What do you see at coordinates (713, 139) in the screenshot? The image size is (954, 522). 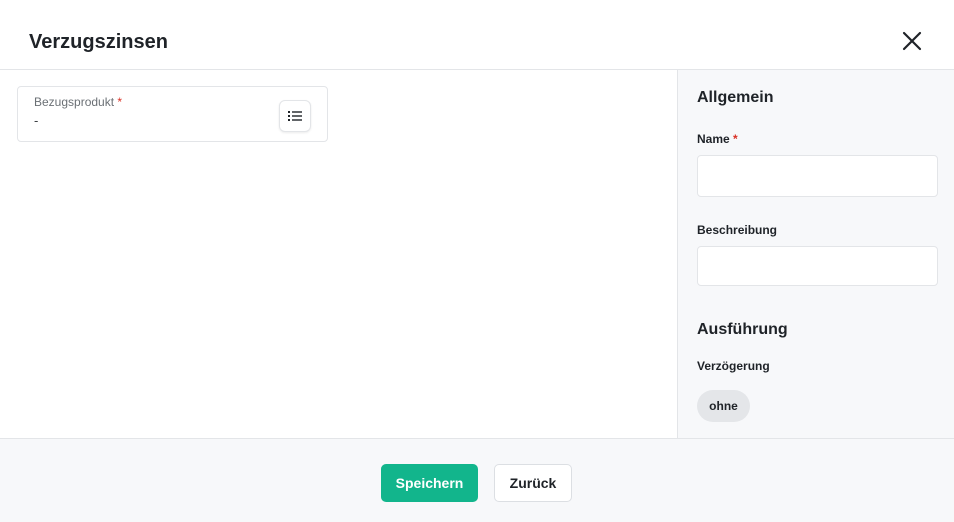 I see `name-label-text: Name` at bounding box center [713, 139].